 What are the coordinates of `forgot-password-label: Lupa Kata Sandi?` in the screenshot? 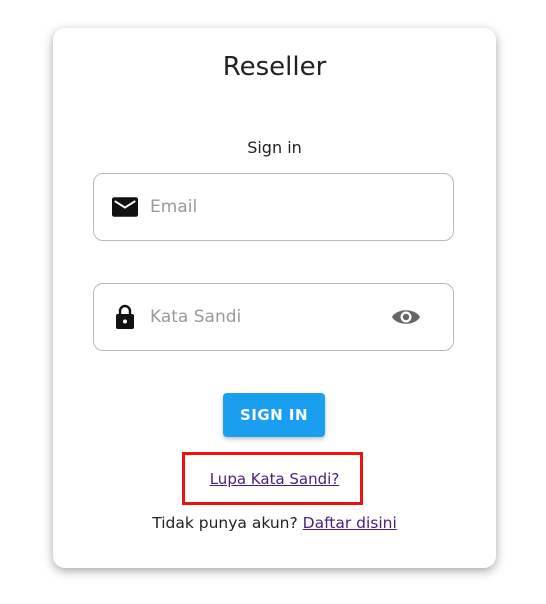 It's located at (275, 479).